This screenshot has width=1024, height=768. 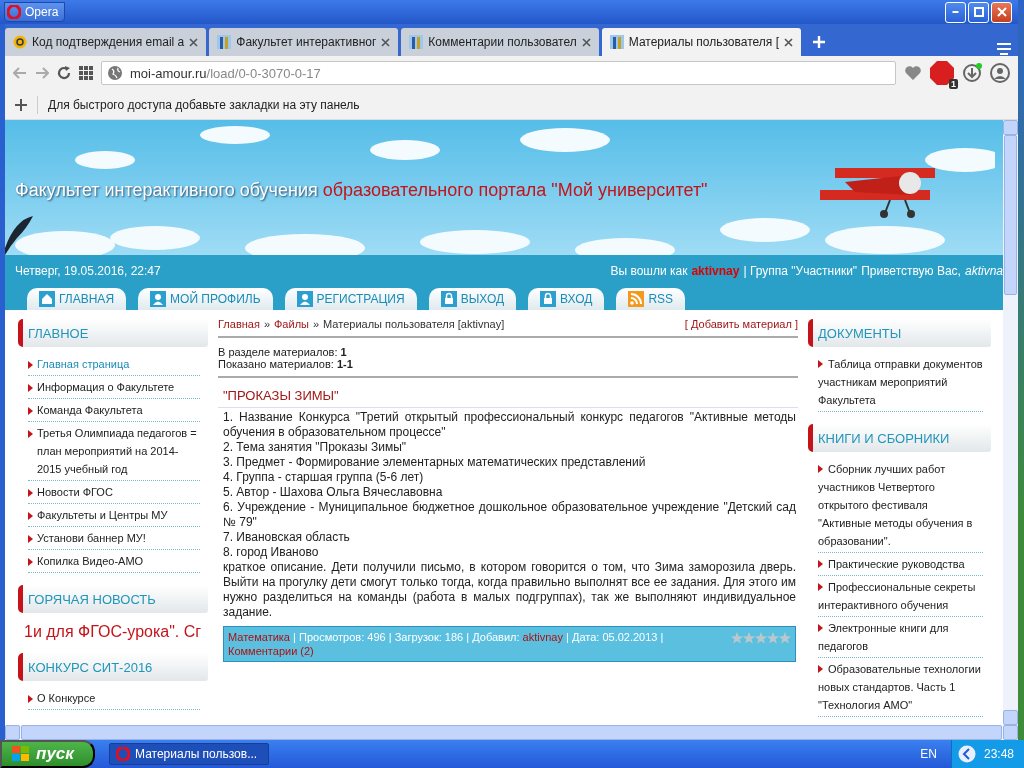 What do you see at coordinates (114, 698) in the screenshot?
I see `menu-link: О Конкурсе` at bounding box center [114, 698].